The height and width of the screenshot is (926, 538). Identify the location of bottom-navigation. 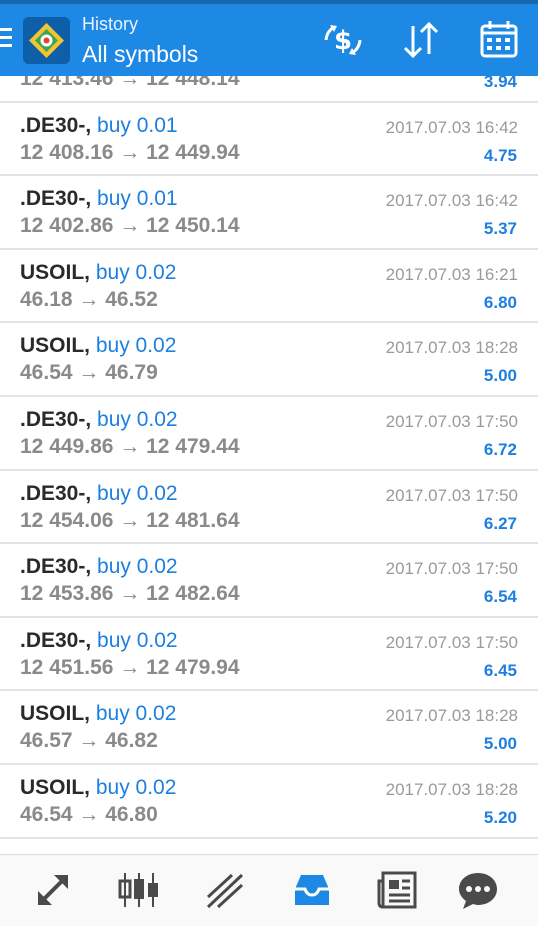
(269, 890).